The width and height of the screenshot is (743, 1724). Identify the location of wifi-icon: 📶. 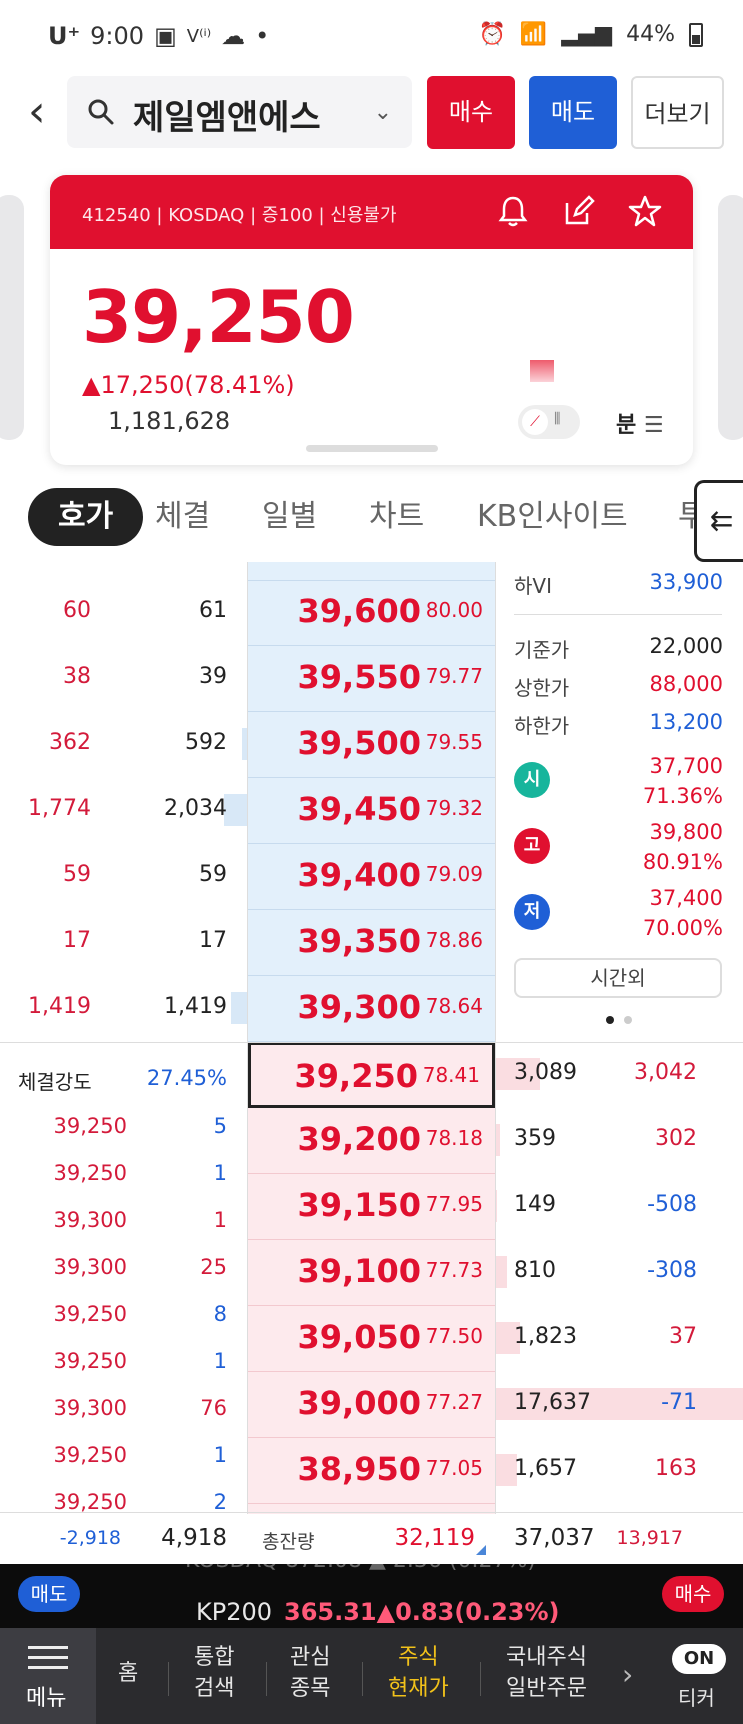
(533, 34).